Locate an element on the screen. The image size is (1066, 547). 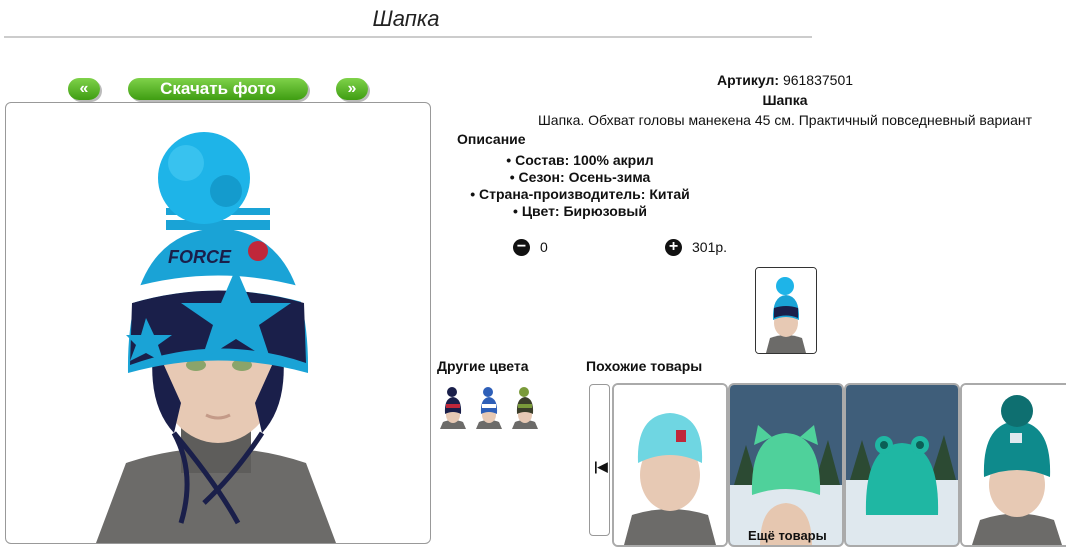
decrease-quantity-button: − is located at coordinates (521, 247).